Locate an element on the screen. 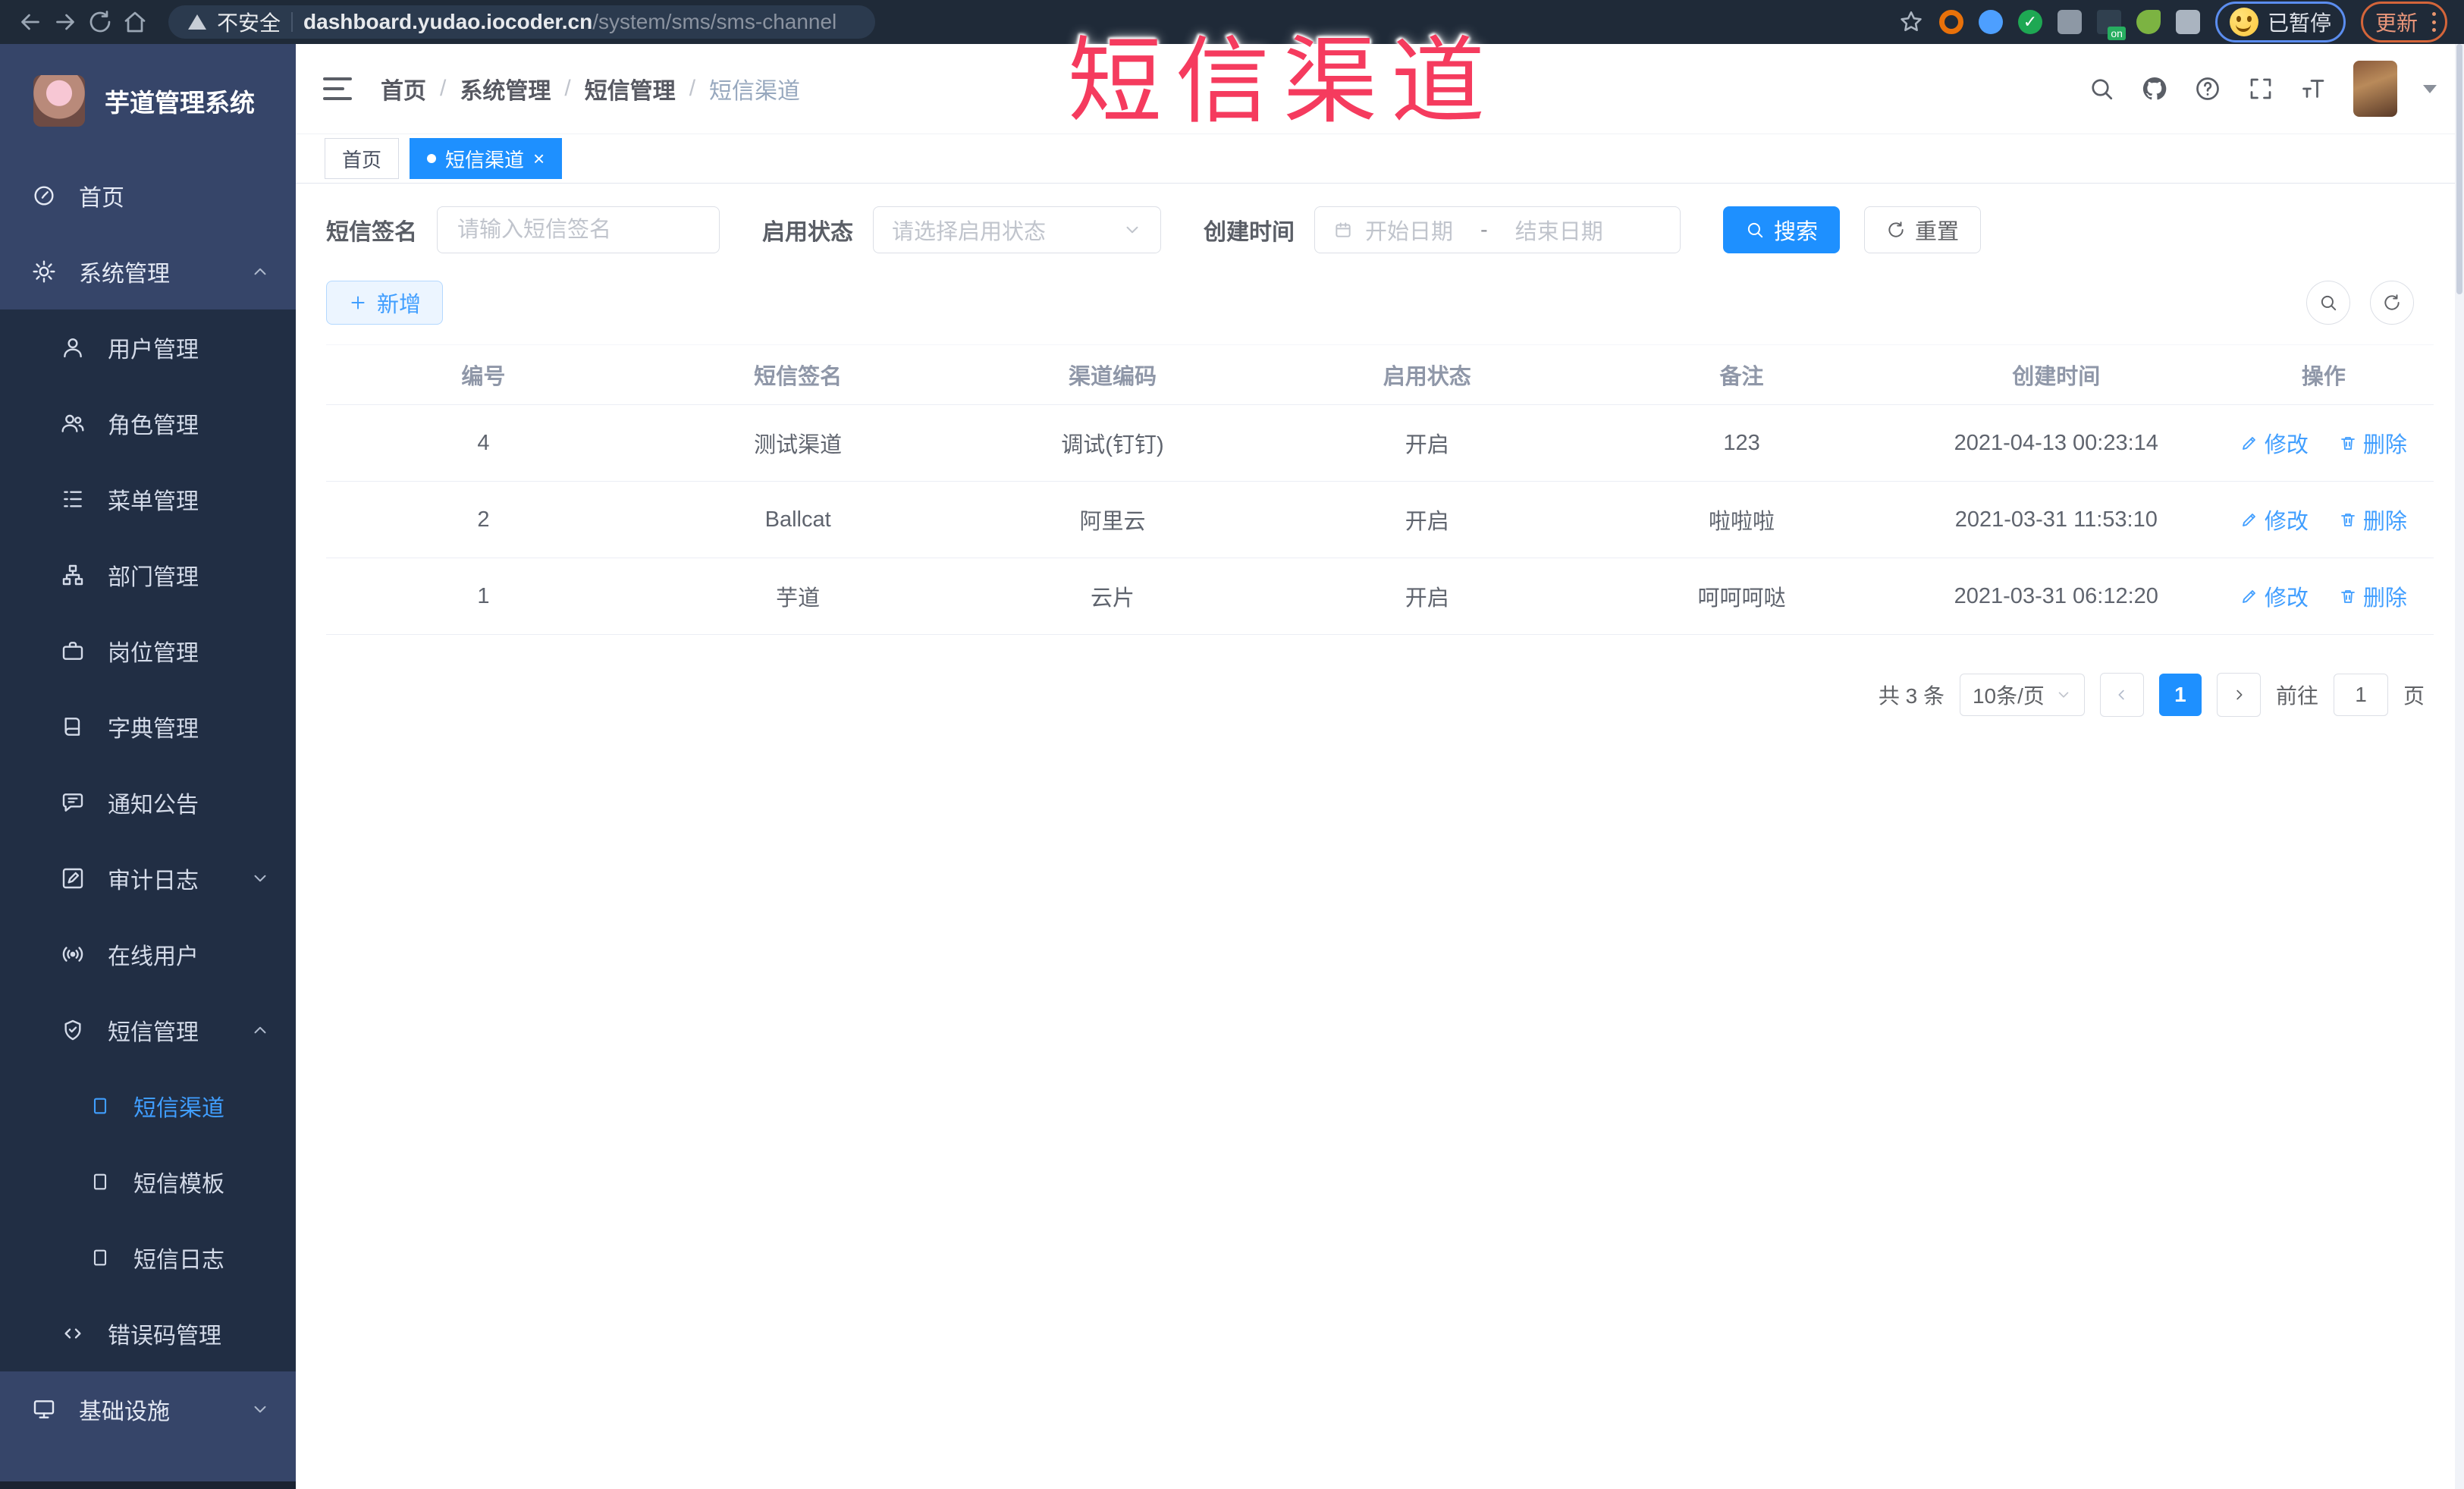 The width and height of the screenshot is (2464, 1489). tag-sms-channel: 短信渠道 × is located at coordinates (486, 158).